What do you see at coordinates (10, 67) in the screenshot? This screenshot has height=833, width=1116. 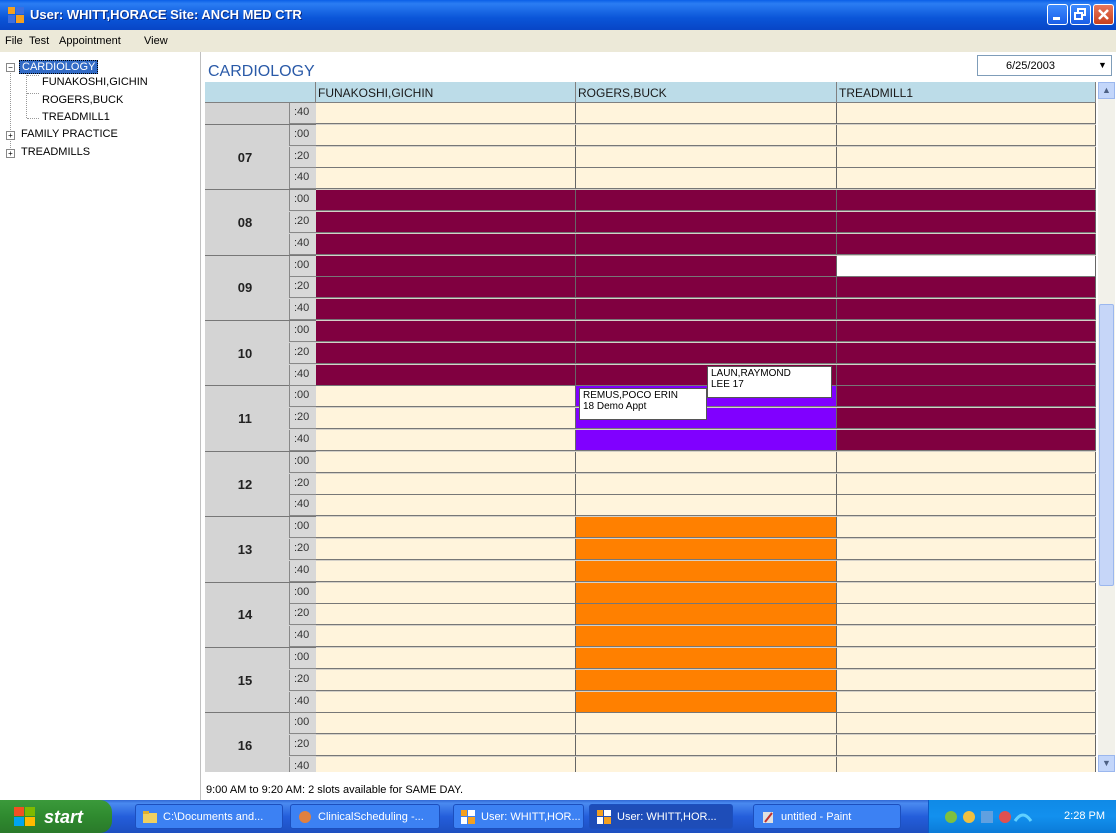 I see `collapse-icon: −` at bounding box center [10, 67].